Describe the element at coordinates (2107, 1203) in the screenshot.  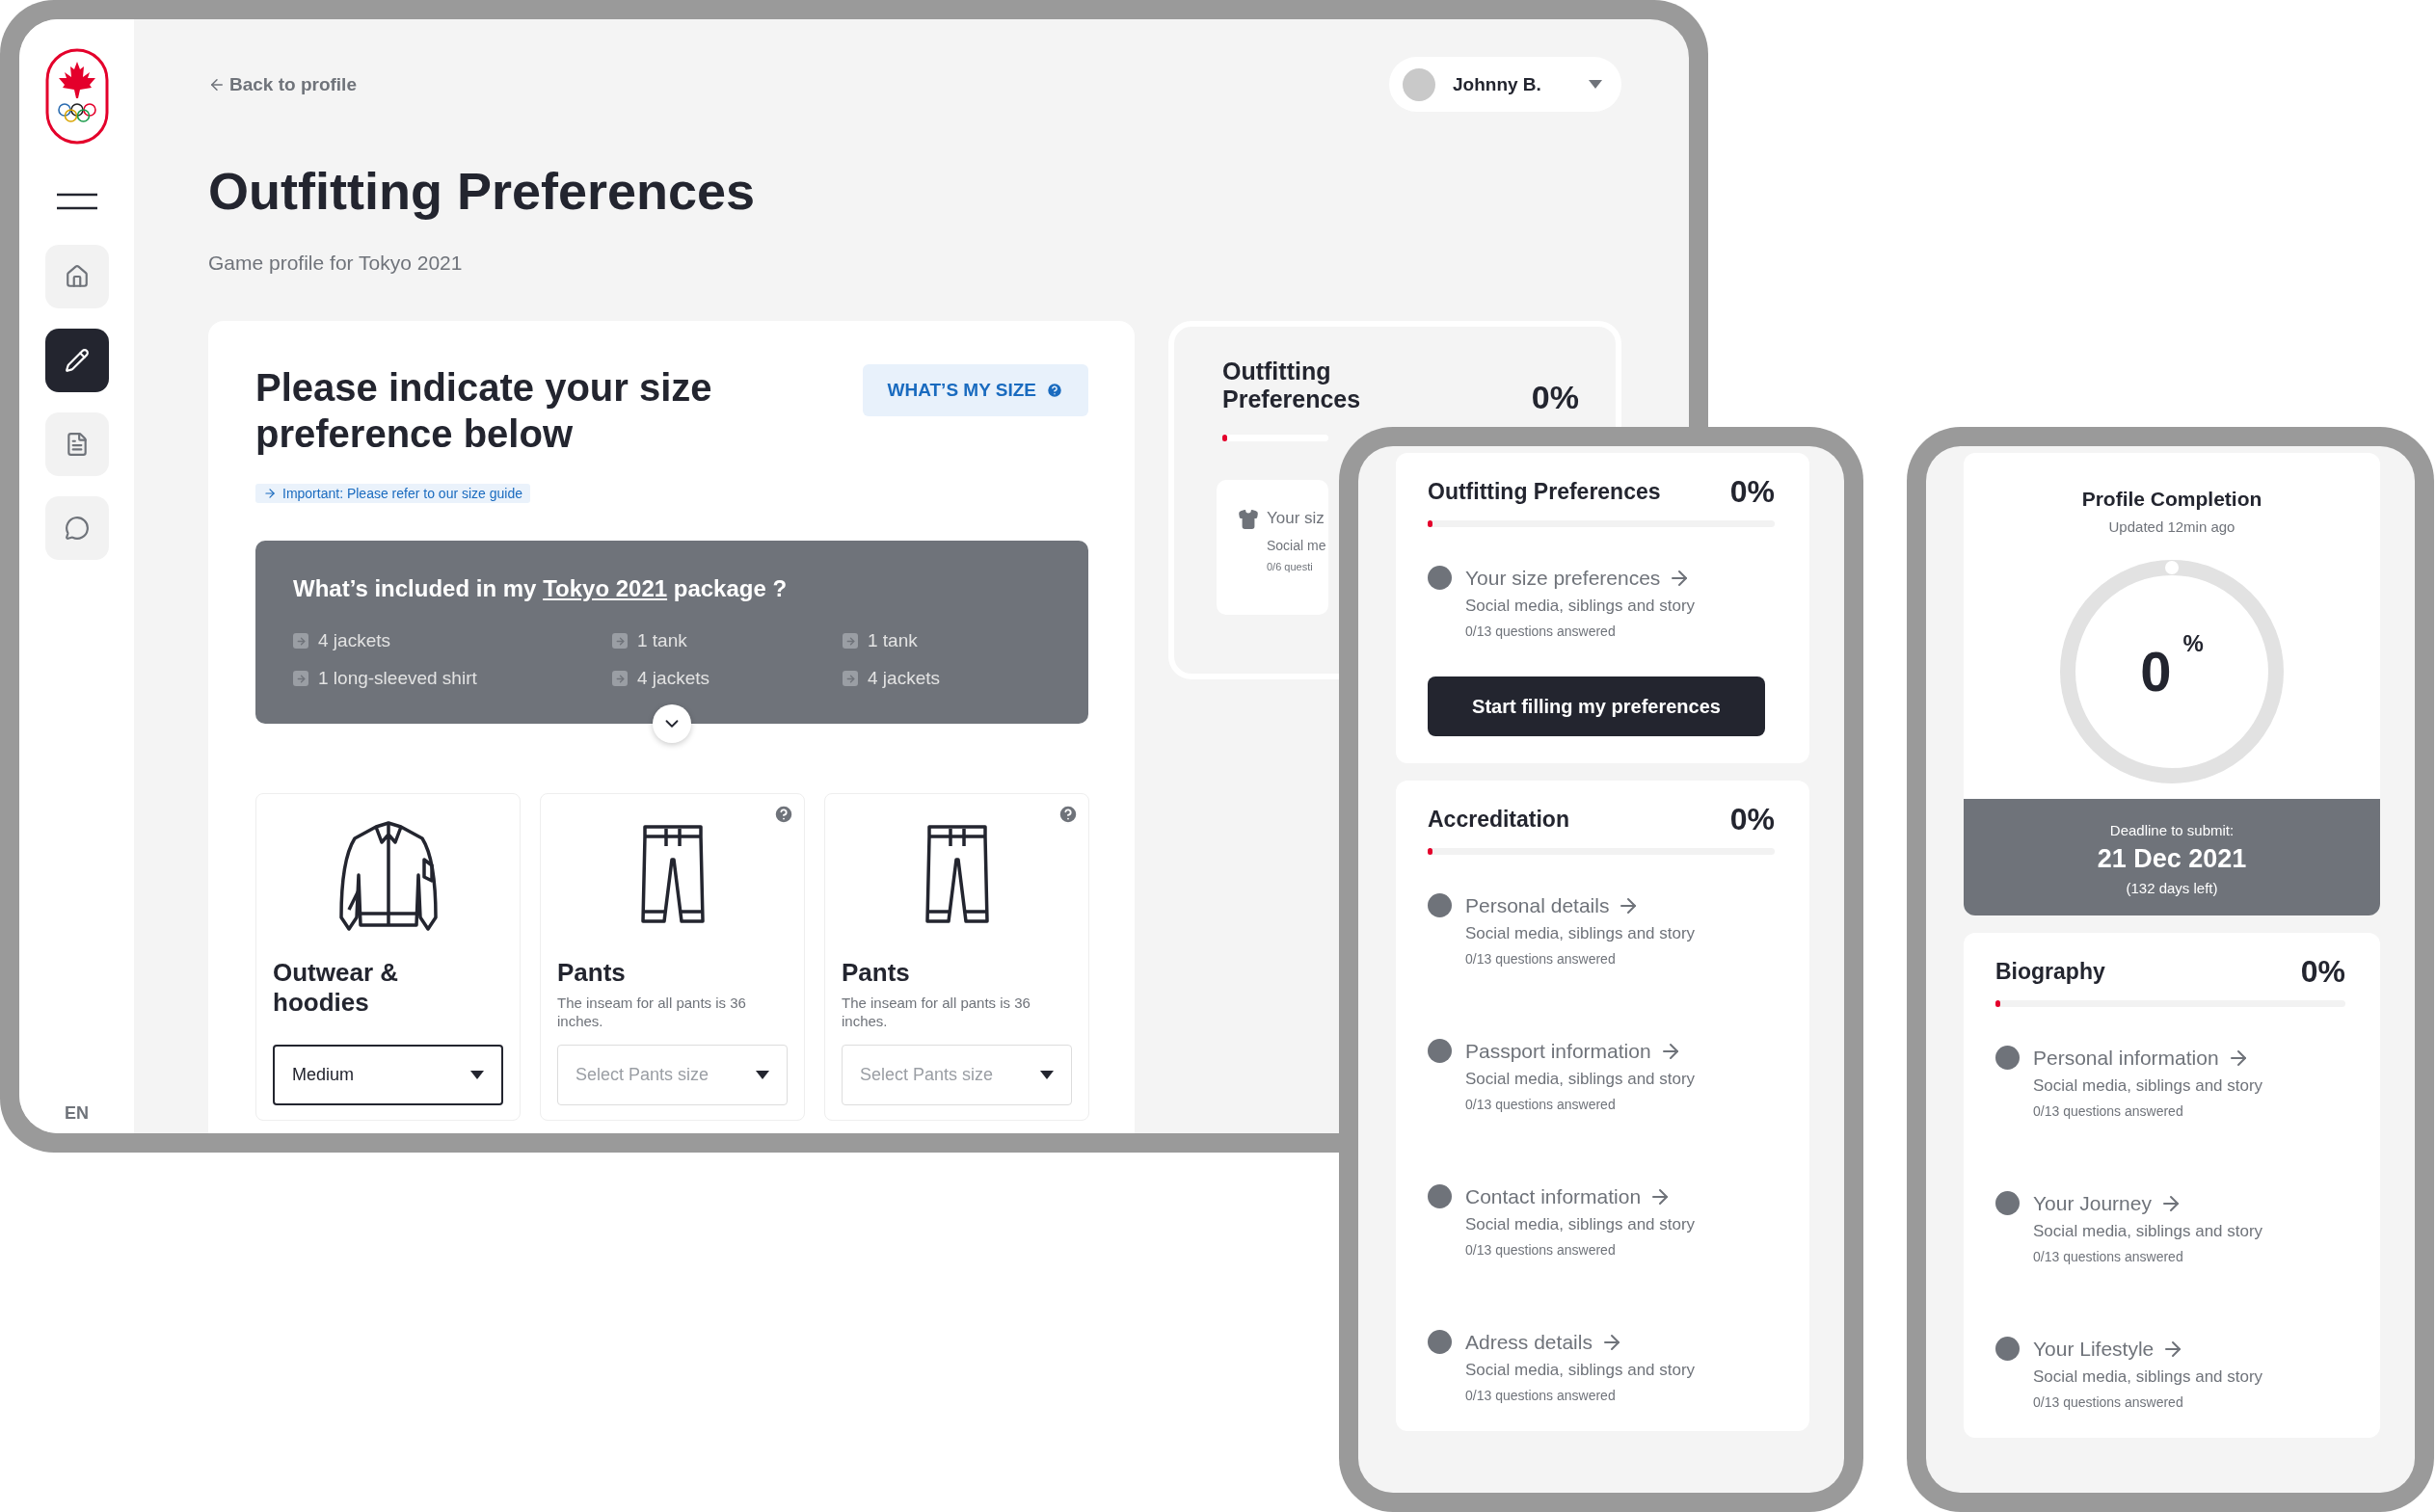
I see `section-link: Your Journey` at that location.